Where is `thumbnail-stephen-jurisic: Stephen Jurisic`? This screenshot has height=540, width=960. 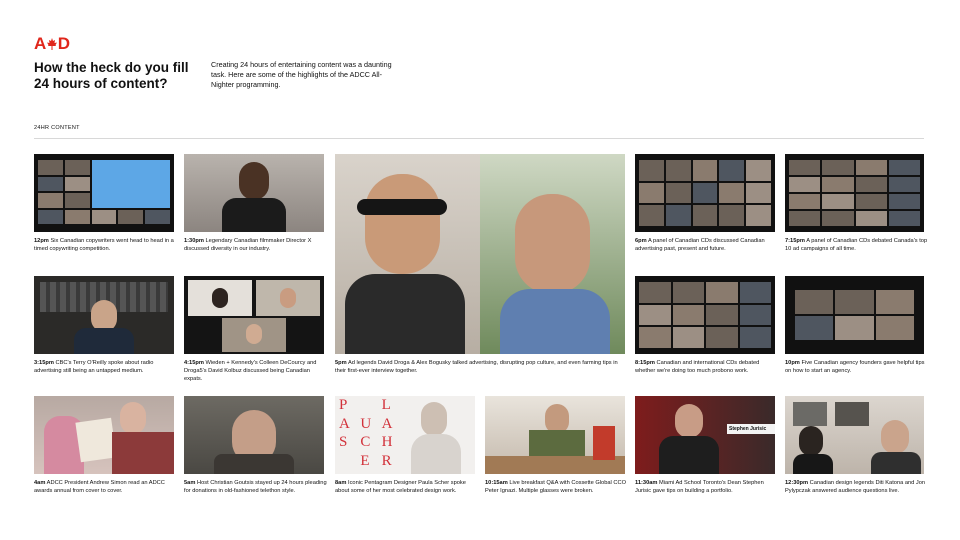 thumbnail-stephen-jurisic: Stephen Jurisic is located at coordinates (705, 435).